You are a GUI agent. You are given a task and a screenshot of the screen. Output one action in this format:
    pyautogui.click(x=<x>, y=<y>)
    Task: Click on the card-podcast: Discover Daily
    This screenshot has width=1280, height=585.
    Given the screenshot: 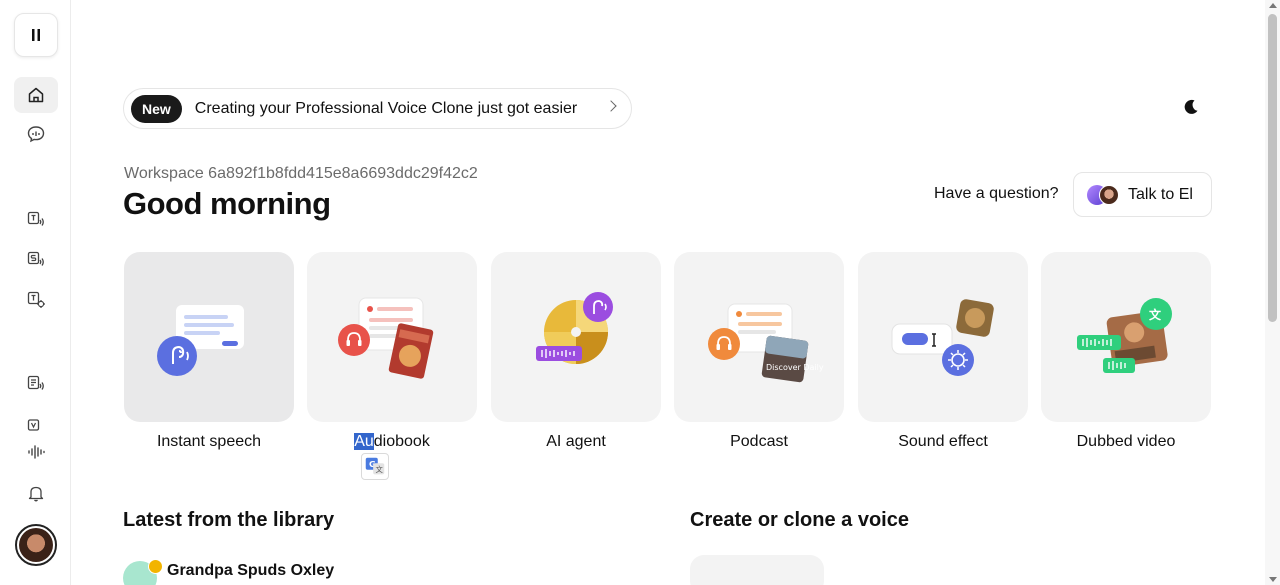 What is the action you would take?
    pyautogui.click(x=759, y=337)
    